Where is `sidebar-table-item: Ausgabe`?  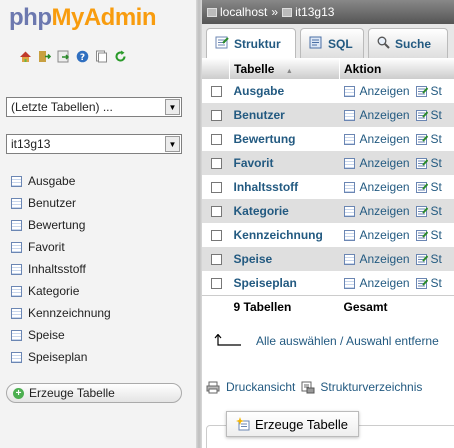 sidebar-table-item: Ausgabe is located at coordinates (61, 181).